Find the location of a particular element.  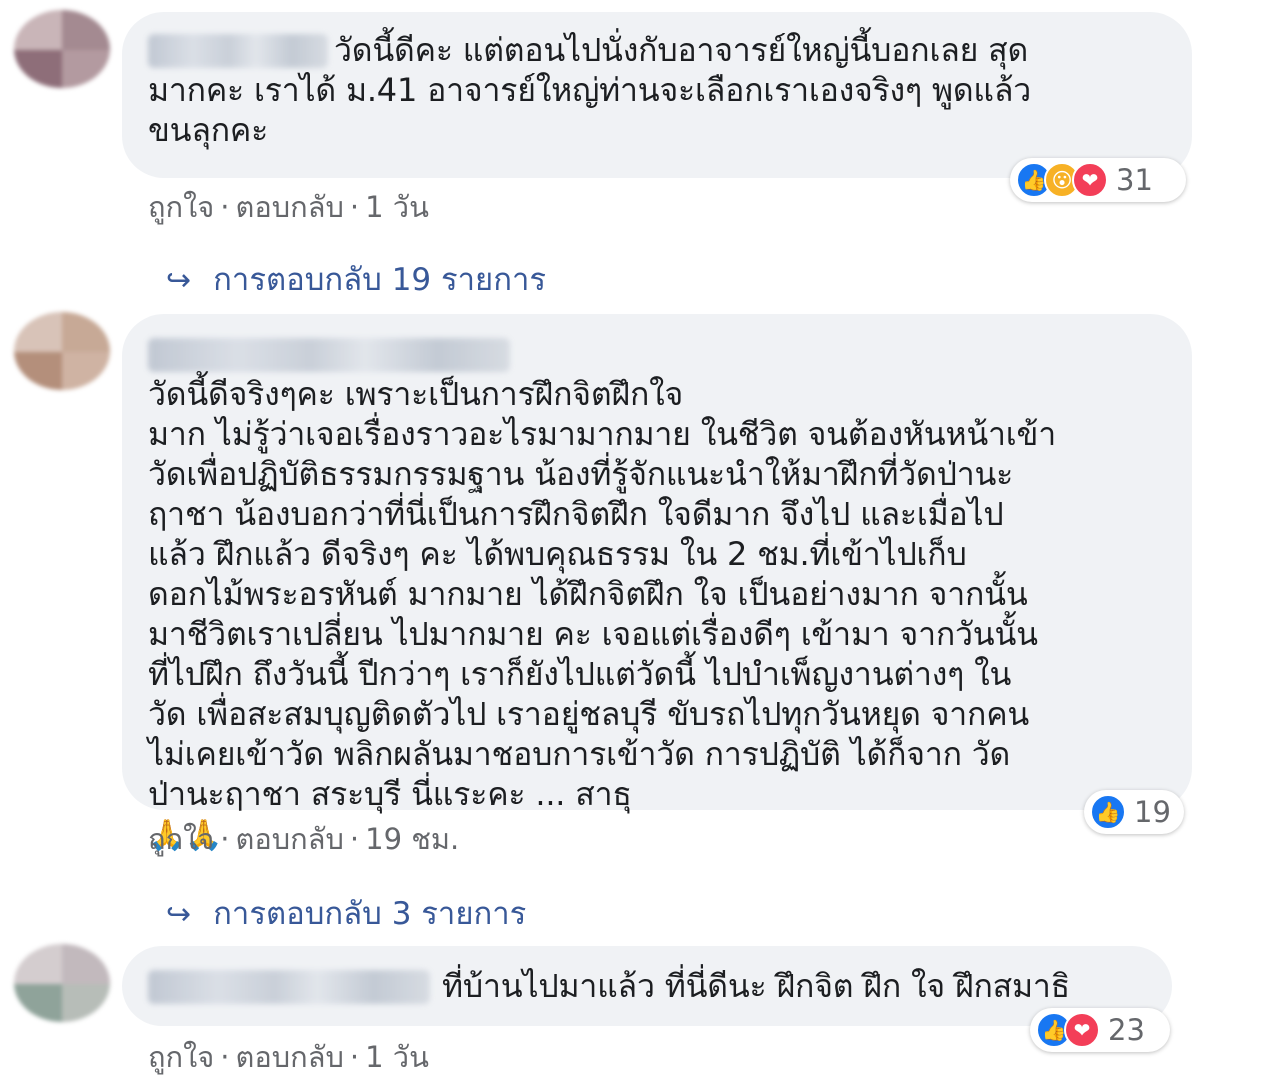

reaction-count: 23 is located at coordinates (1126, 1030).